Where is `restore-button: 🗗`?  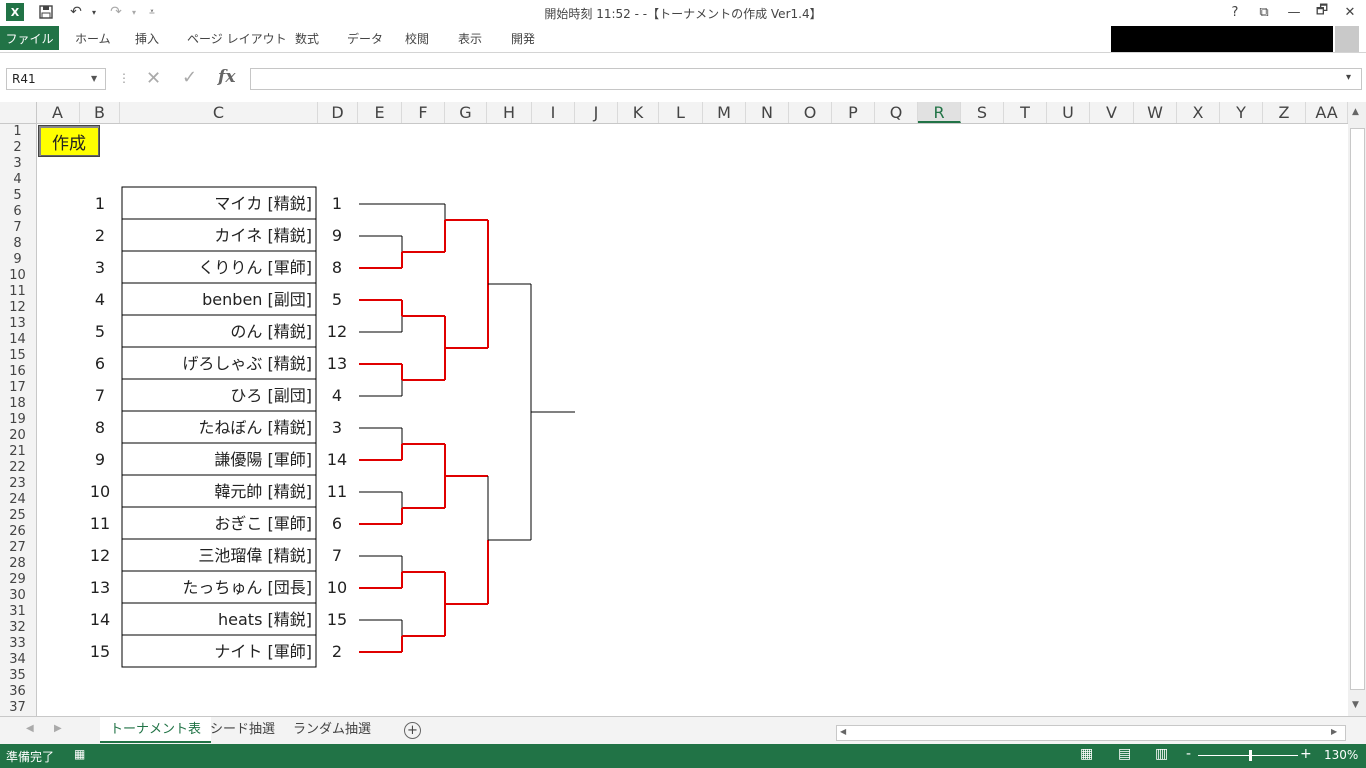 restore-button: 🗗 is located at coordinates (1322, 12).